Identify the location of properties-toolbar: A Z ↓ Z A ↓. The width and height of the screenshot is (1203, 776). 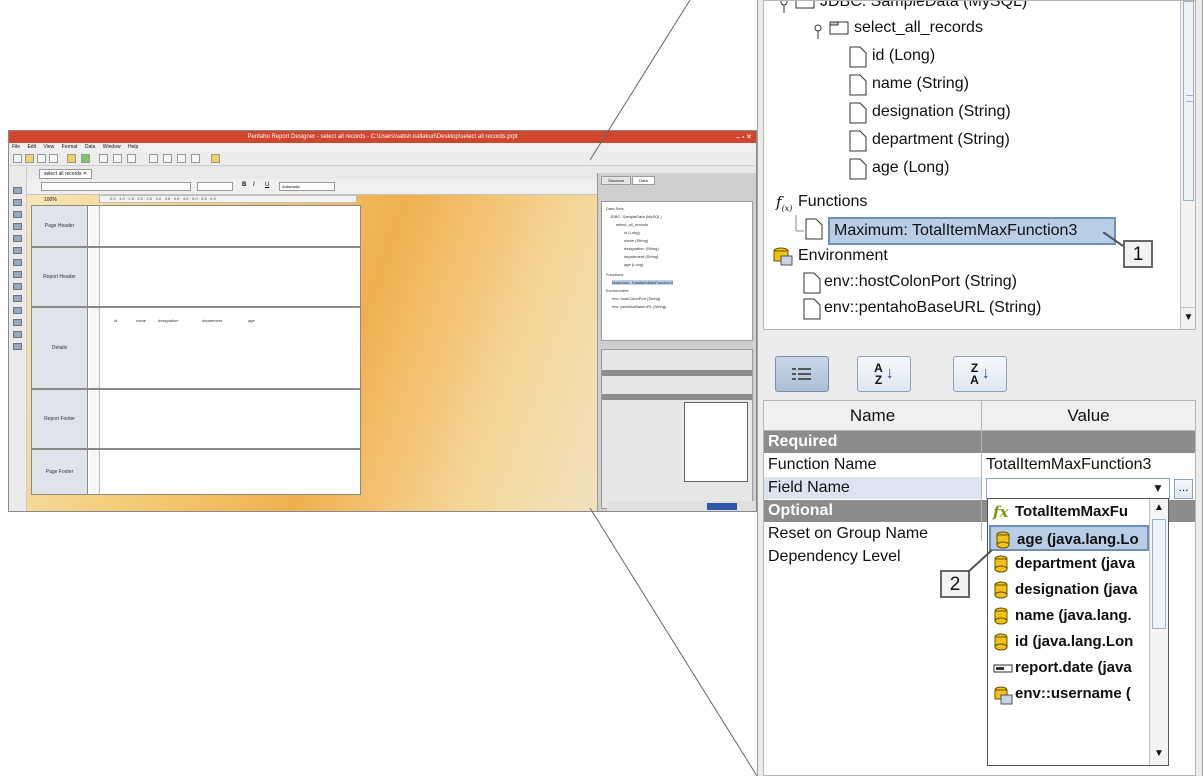
(979, 372).